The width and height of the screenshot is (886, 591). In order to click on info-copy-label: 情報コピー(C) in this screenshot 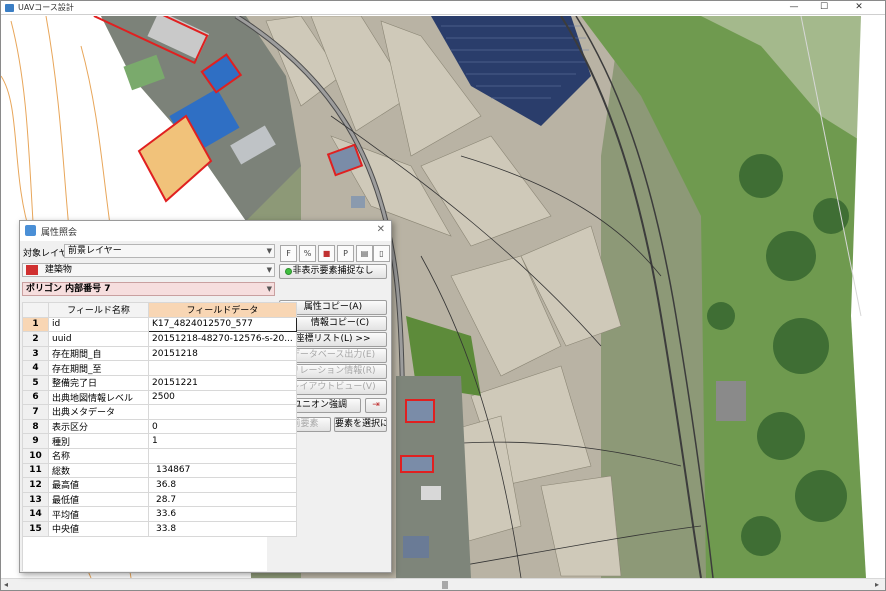, I will do `click(340, 323)`.